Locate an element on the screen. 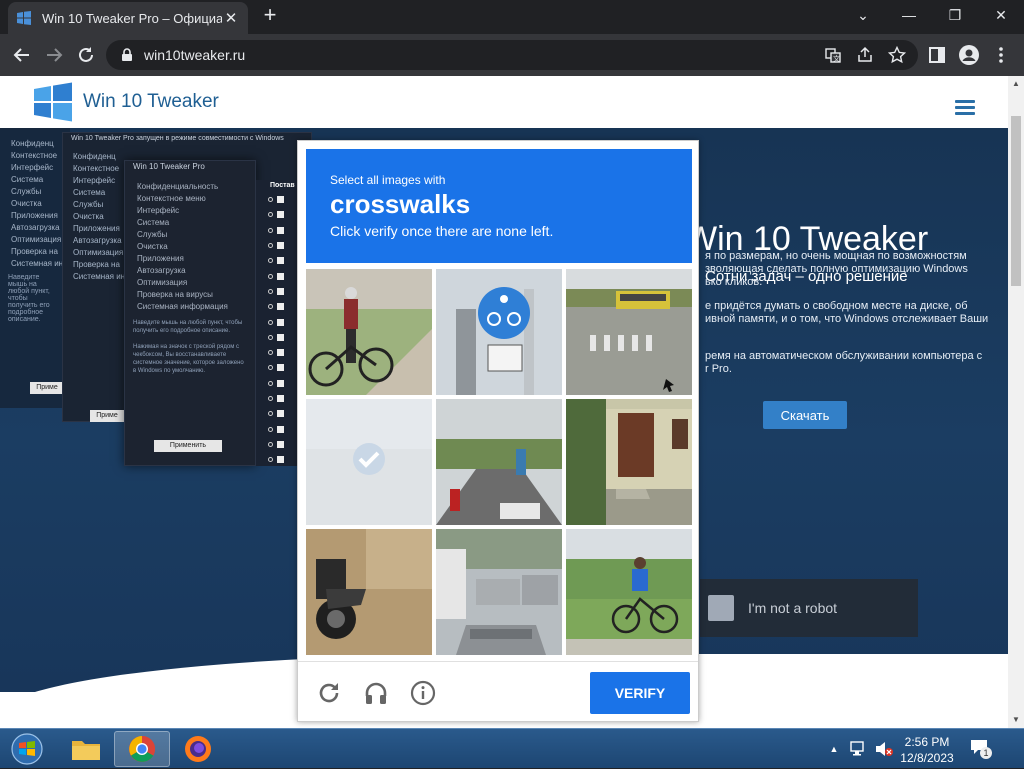 The width and height of the screenshot is (1024, 769). hamburger-menu-icon is located at coordinates (965, 108).